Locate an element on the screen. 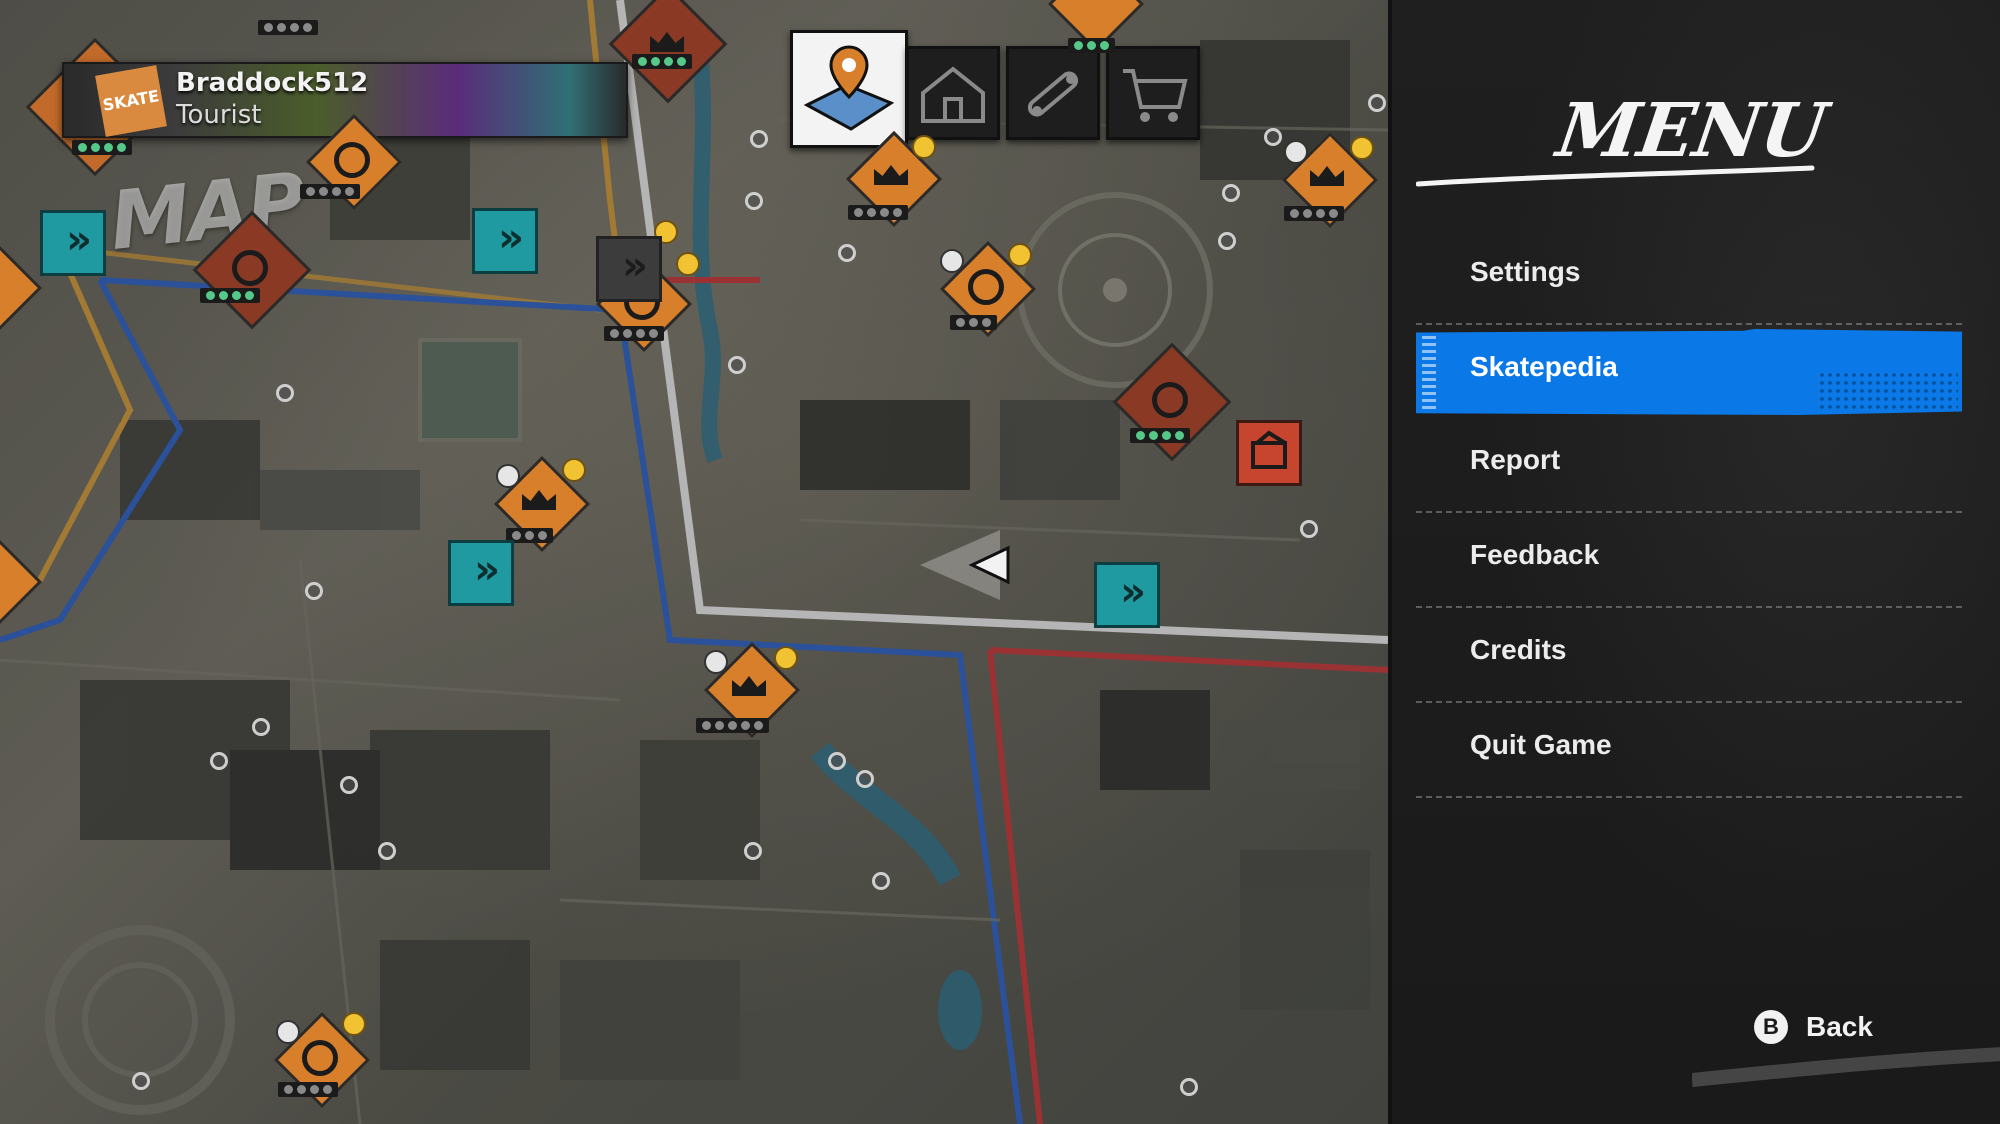  player-badge-logo: SKATE is located at coordinates (131, 101).